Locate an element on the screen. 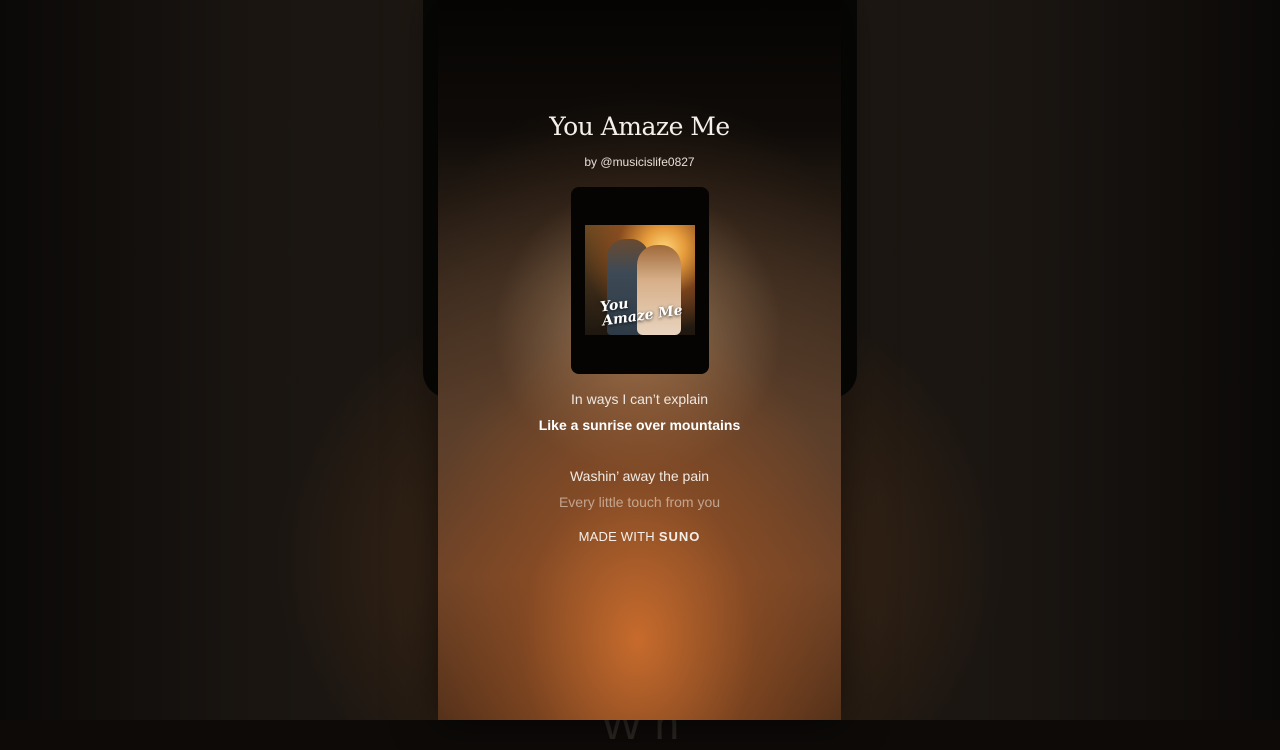 This screenshot has width=1280, height=750. album-player: You Amaze Me is located at coordinates (640, 280).